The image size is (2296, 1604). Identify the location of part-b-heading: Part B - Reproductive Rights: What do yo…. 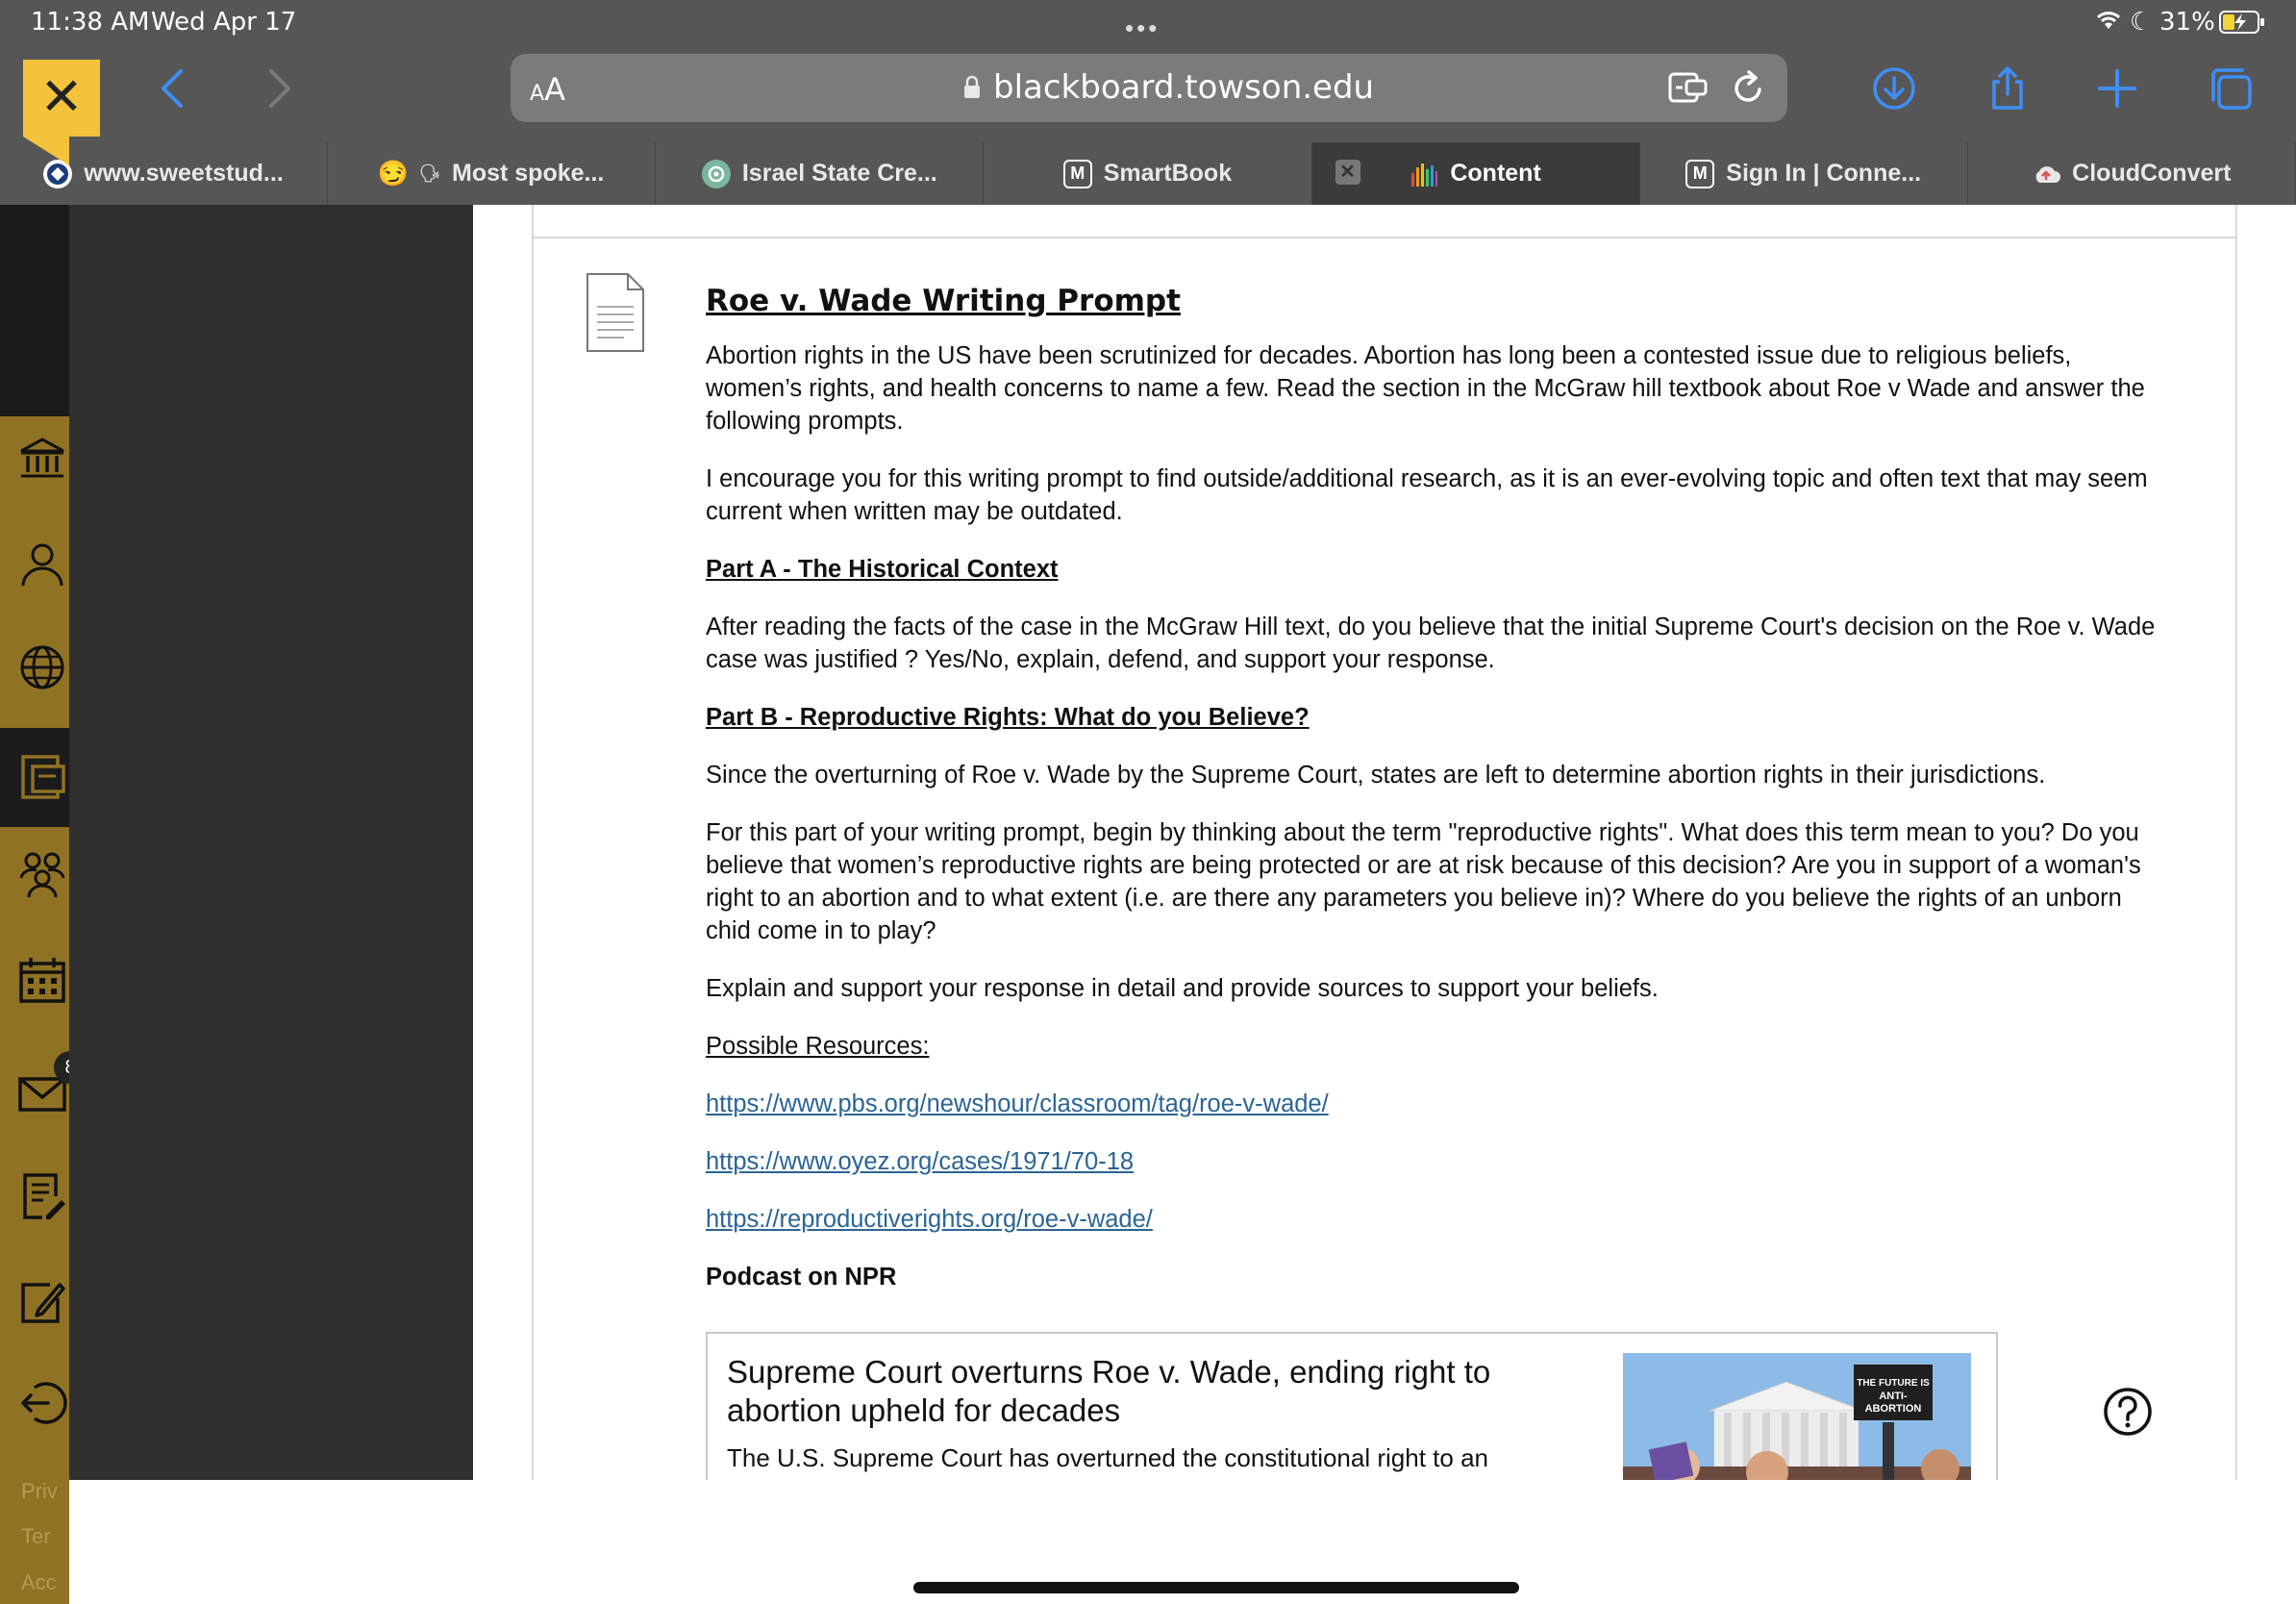
(1008, 717).